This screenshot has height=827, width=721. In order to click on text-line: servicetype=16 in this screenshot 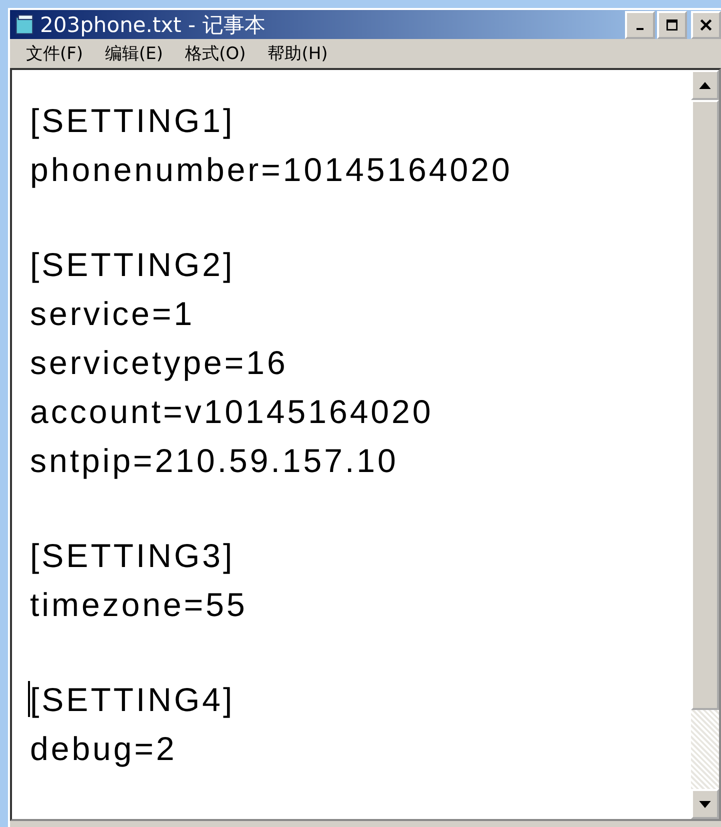, I will do `click(159, 363)`.